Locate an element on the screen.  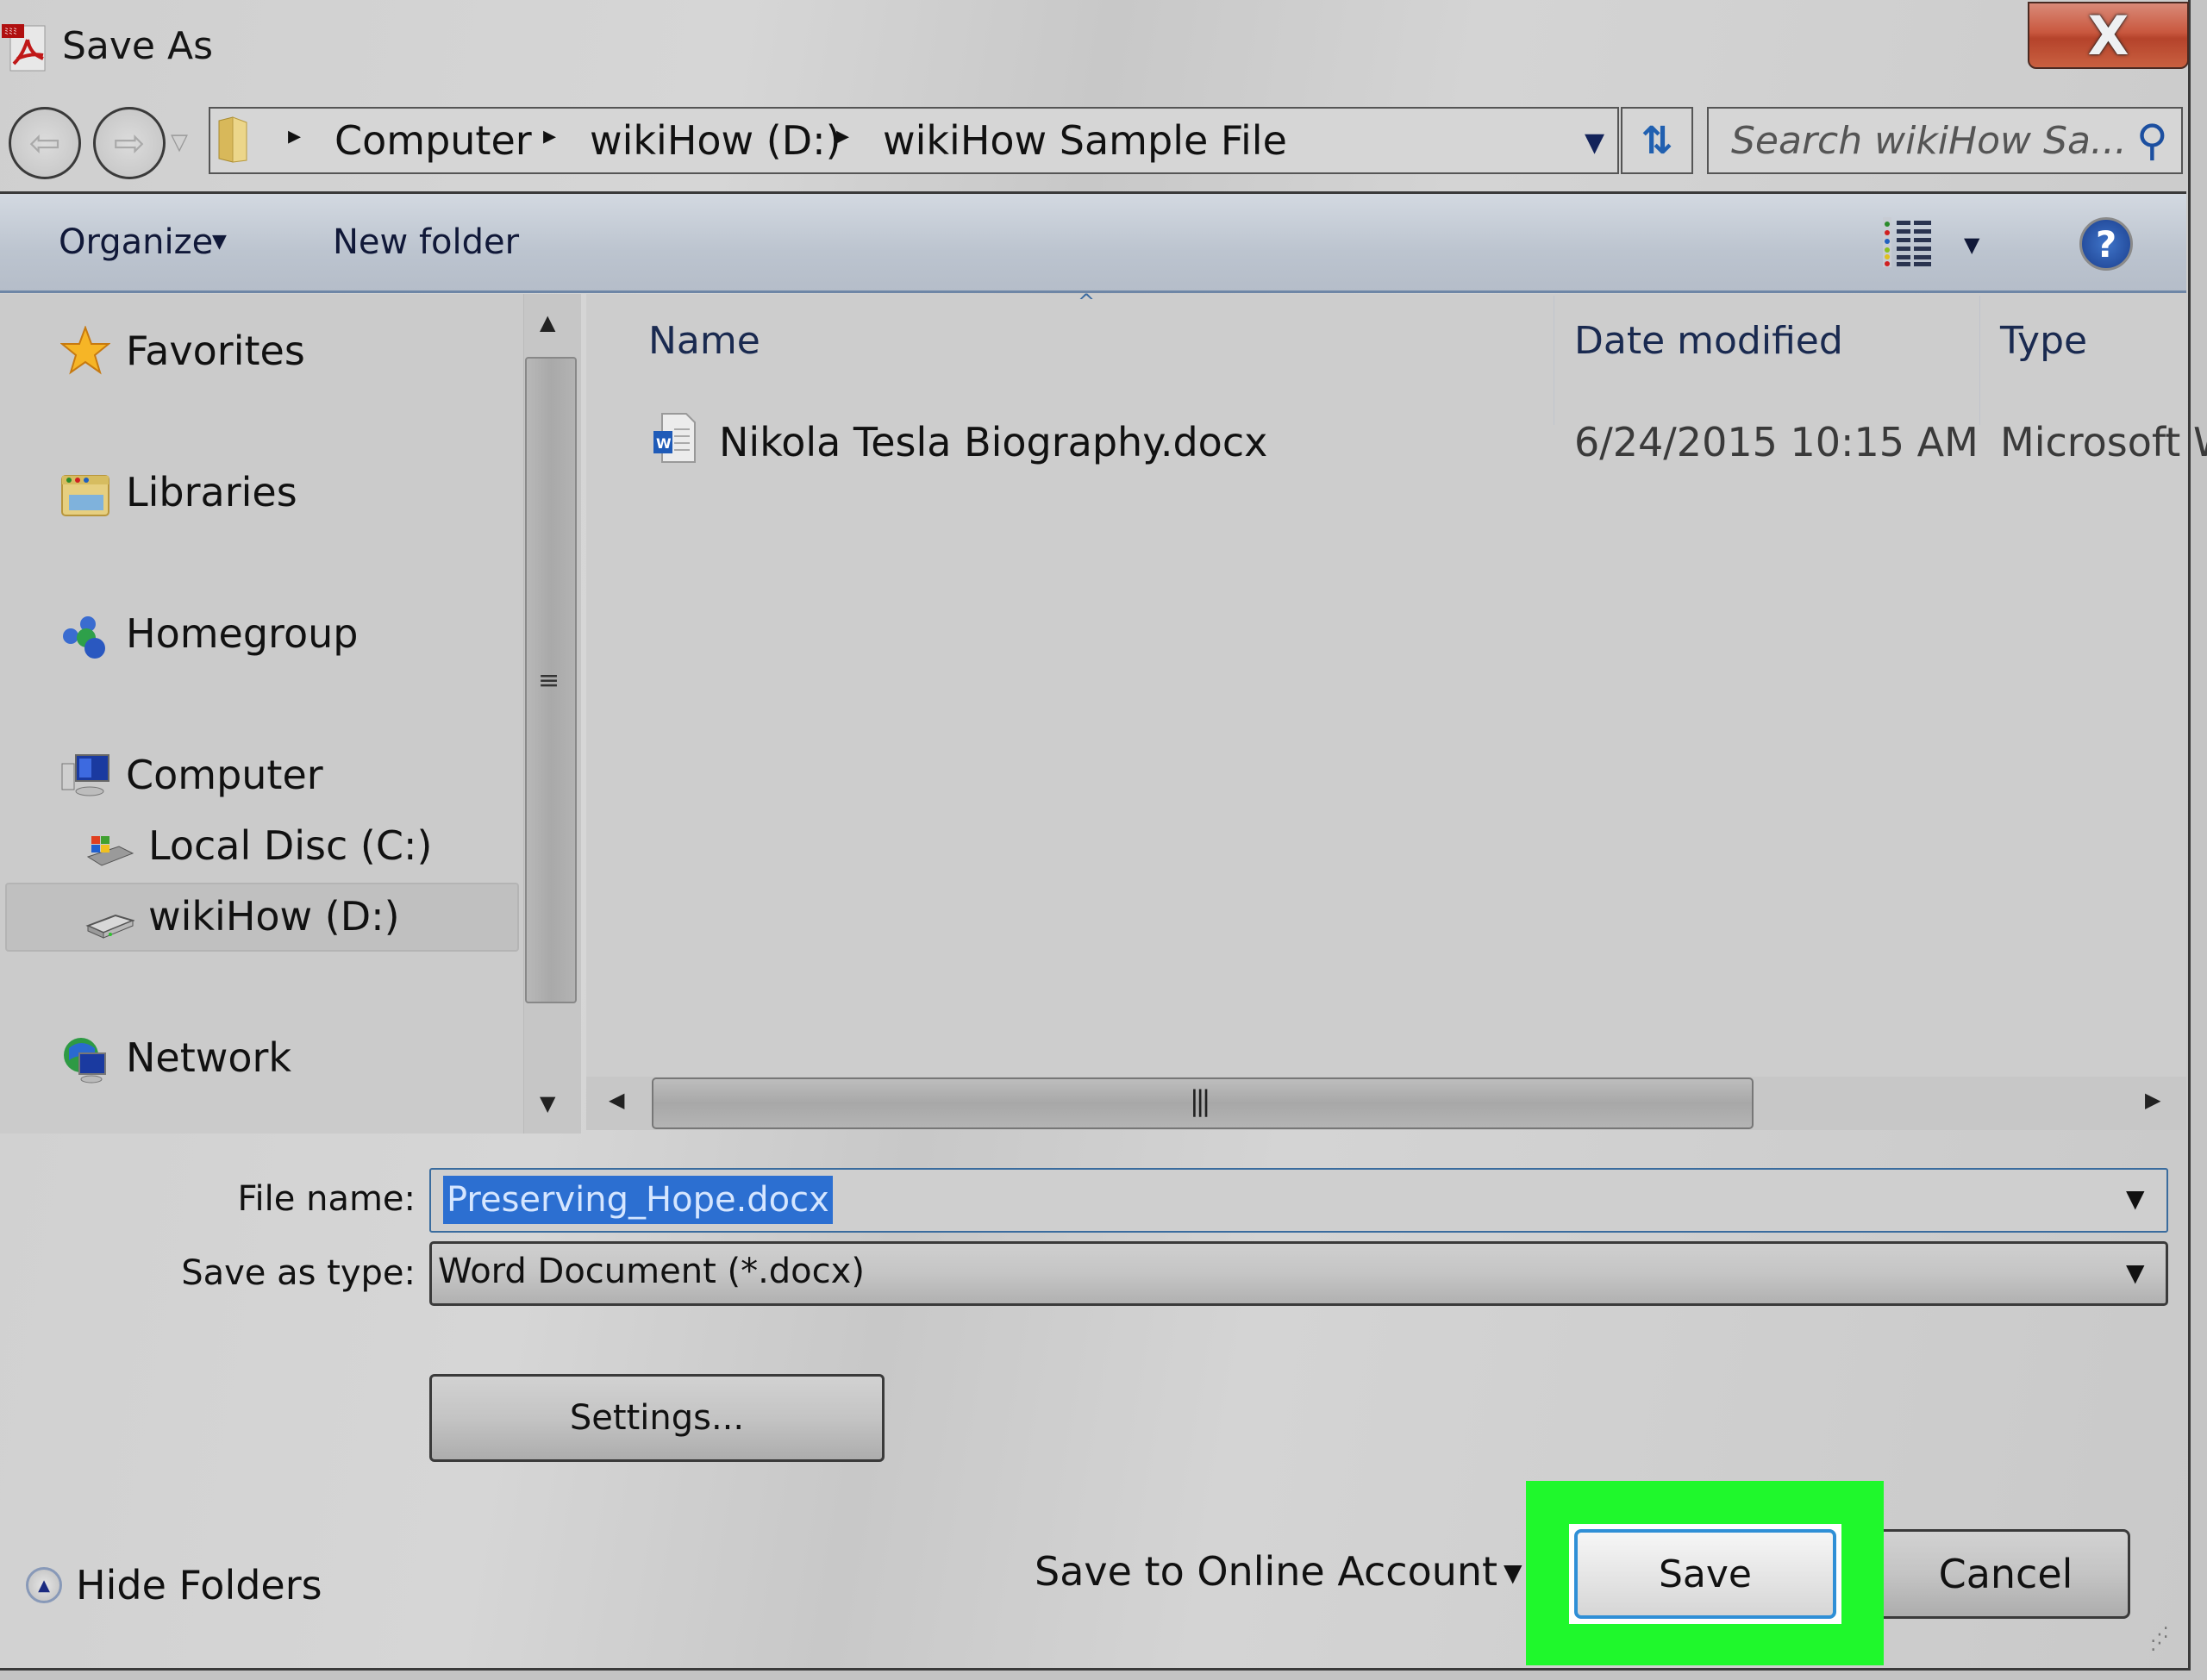
libraries-icon is located at coordinates (85, 496).